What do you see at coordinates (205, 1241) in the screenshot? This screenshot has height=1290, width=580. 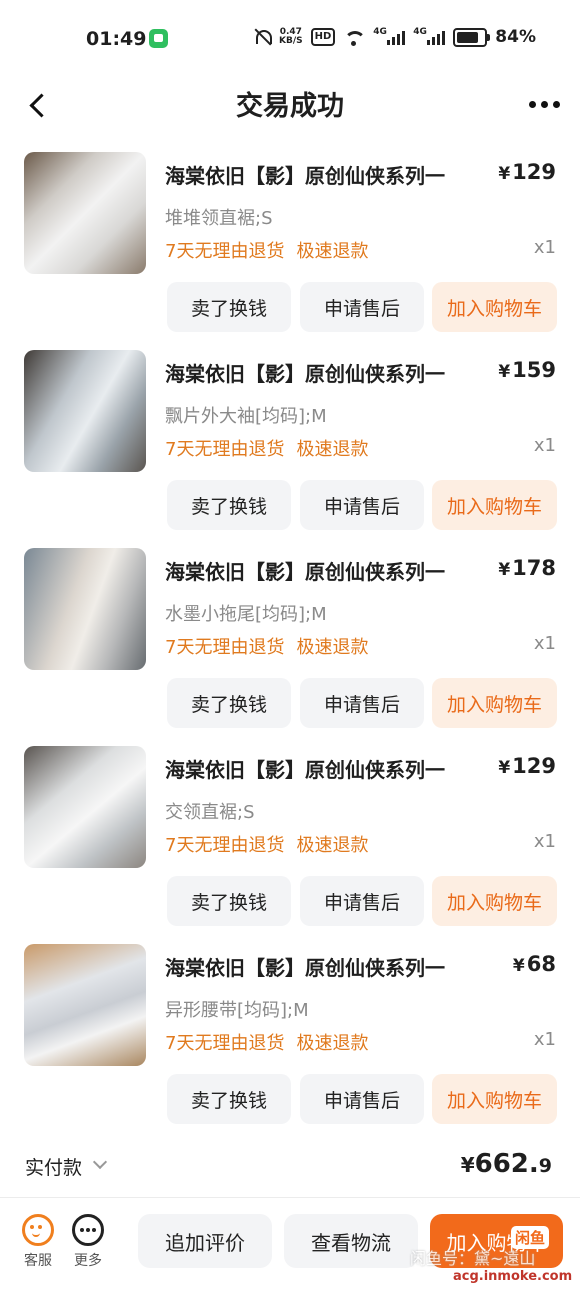 I see `add-review-button: 追加评价` at bounding box center [205, 1241].